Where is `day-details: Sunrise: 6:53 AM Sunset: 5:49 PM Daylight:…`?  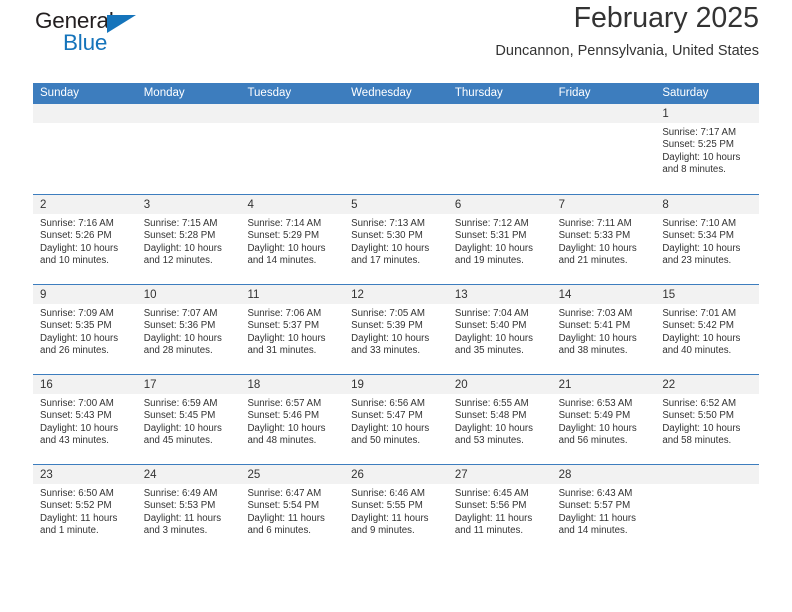
day-details: Sunrise: 6:53 AM Sunset: 5:49 PM Daylight:… is located at coordinates (604, 421).